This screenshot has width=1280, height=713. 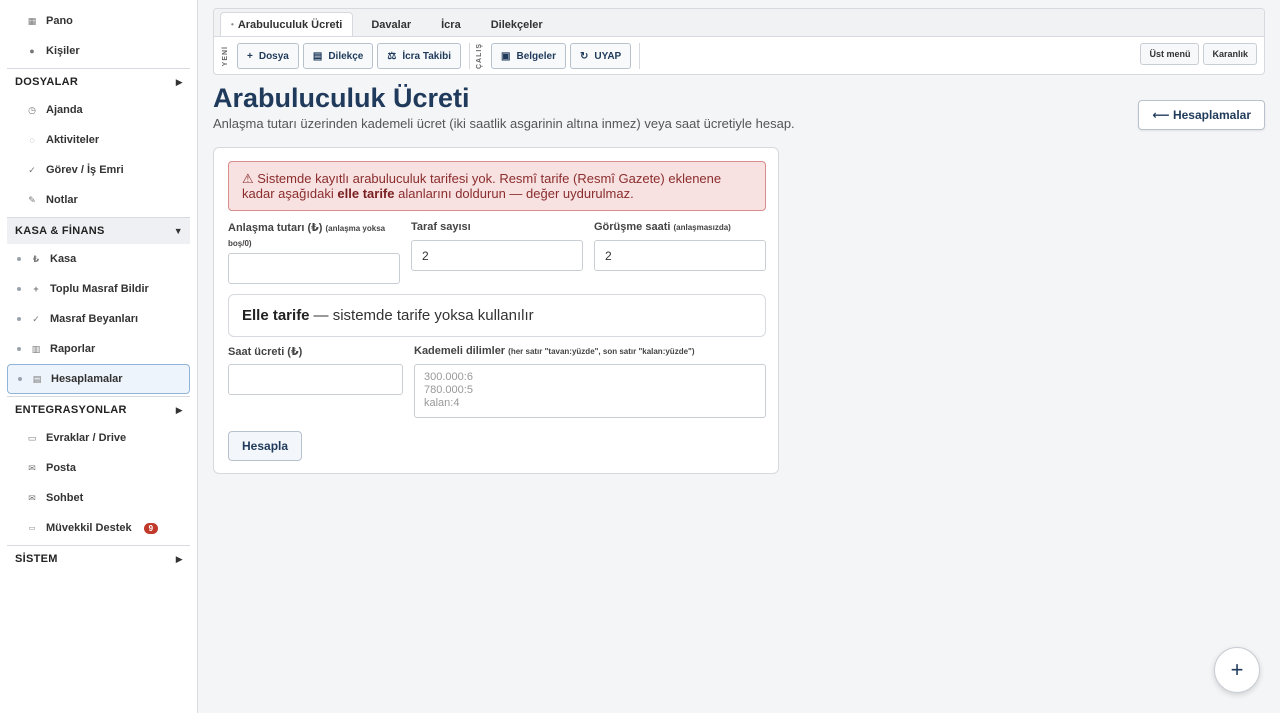 I want to click on back-to-hesaplamalar-button: ⟵ Hesaplamalar, so click(x=1201, y=115).